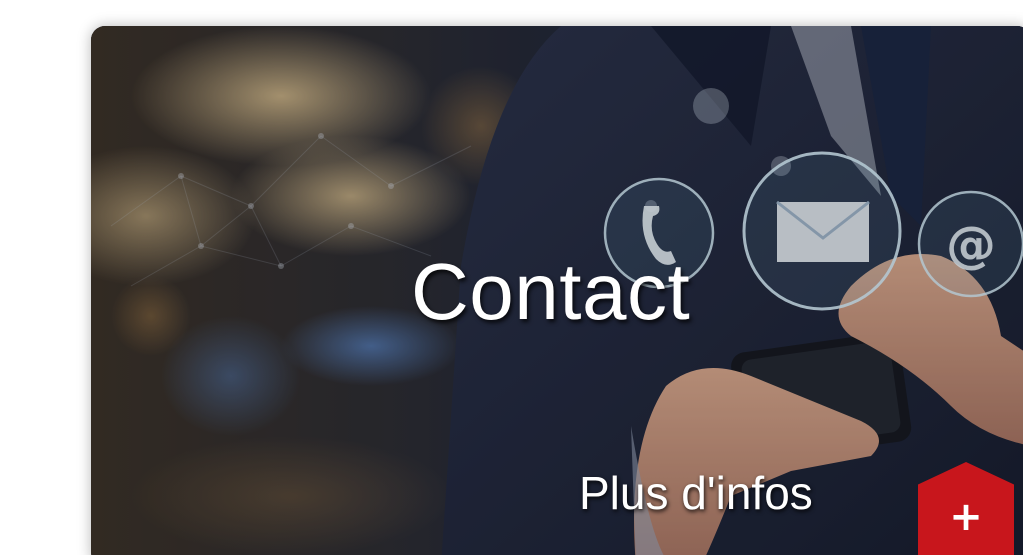  Describe the element at coordinates (551, 291) in the screenshot. I see `card-title: Contact` at that location.